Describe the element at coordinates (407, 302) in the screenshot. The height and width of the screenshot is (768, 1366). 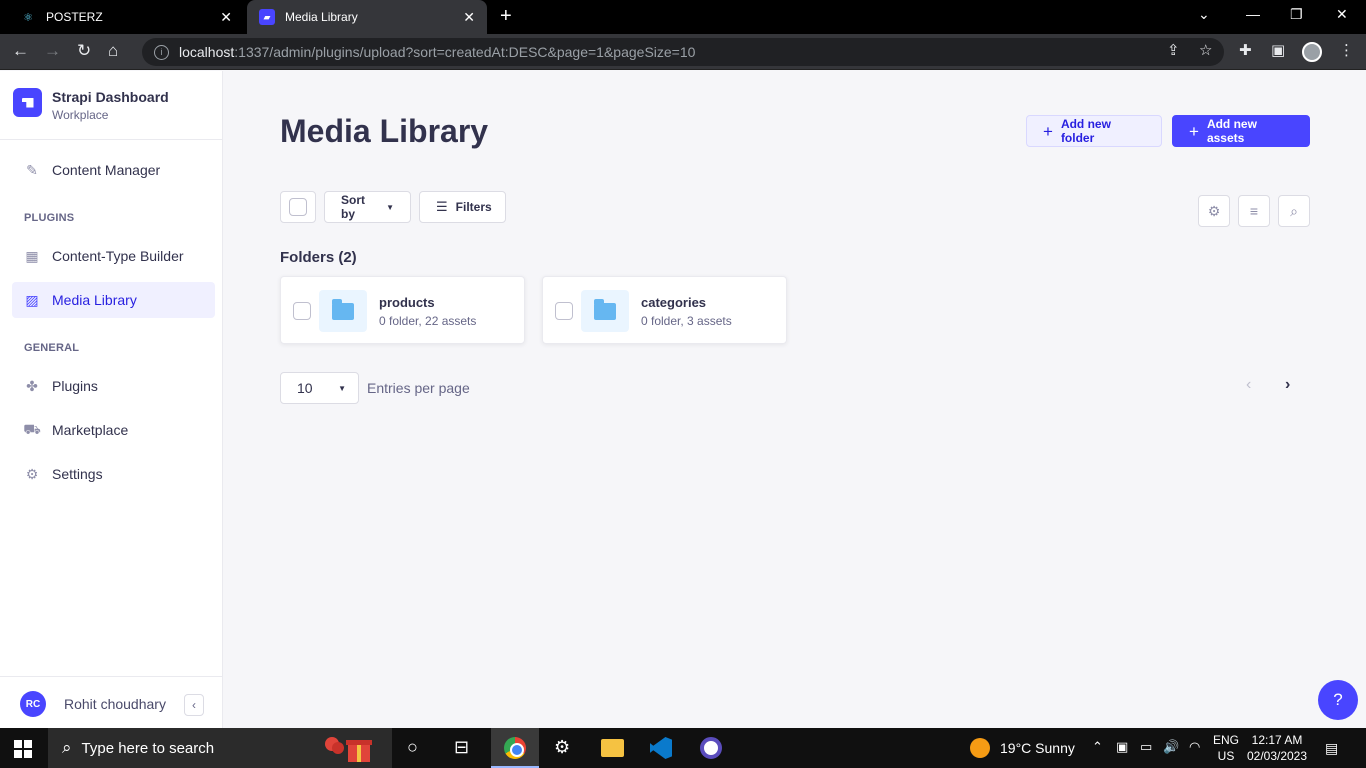
I see `folder-name: products` at that location.